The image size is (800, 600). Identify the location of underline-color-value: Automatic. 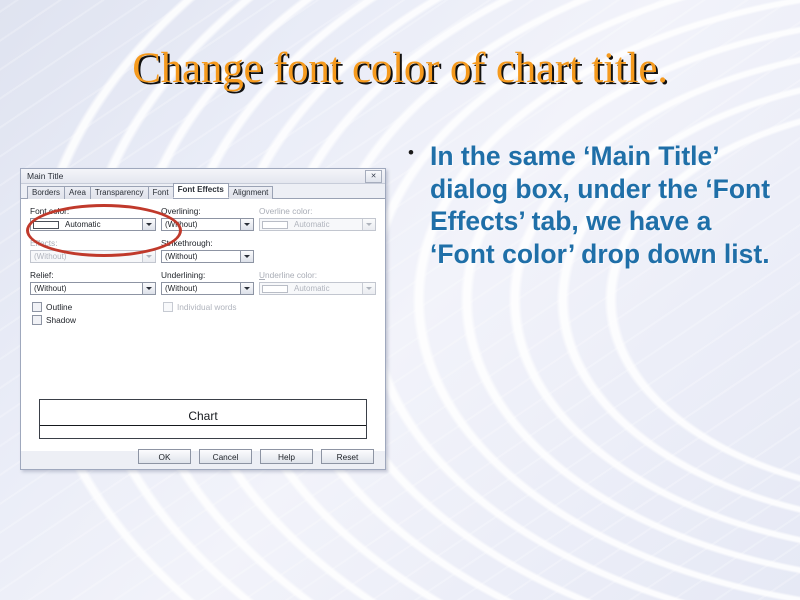
(312, 288).